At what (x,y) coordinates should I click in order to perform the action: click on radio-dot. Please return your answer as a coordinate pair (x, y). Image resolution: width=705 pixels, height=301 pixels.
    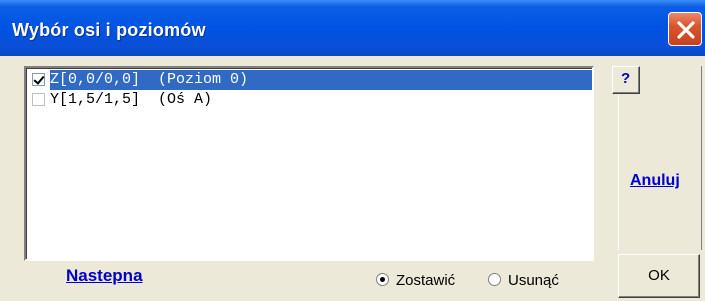
    Looking at the image, I should click on (494, 279).